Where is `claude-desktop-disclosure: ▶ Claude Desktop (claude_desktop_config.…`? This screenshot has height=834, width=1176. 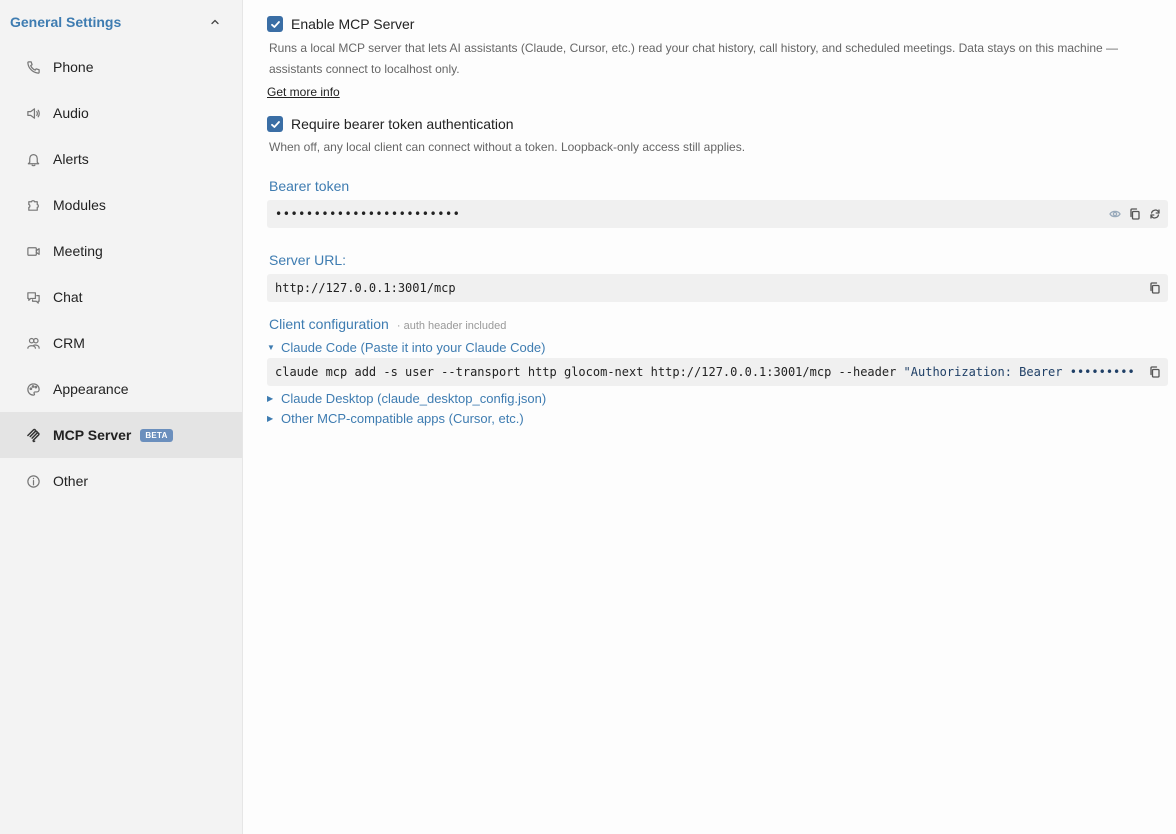 claude-desktop-disclosure: ▶ Claude Desktop (claude_desktop_config.… is located at coordinates (406, 398).